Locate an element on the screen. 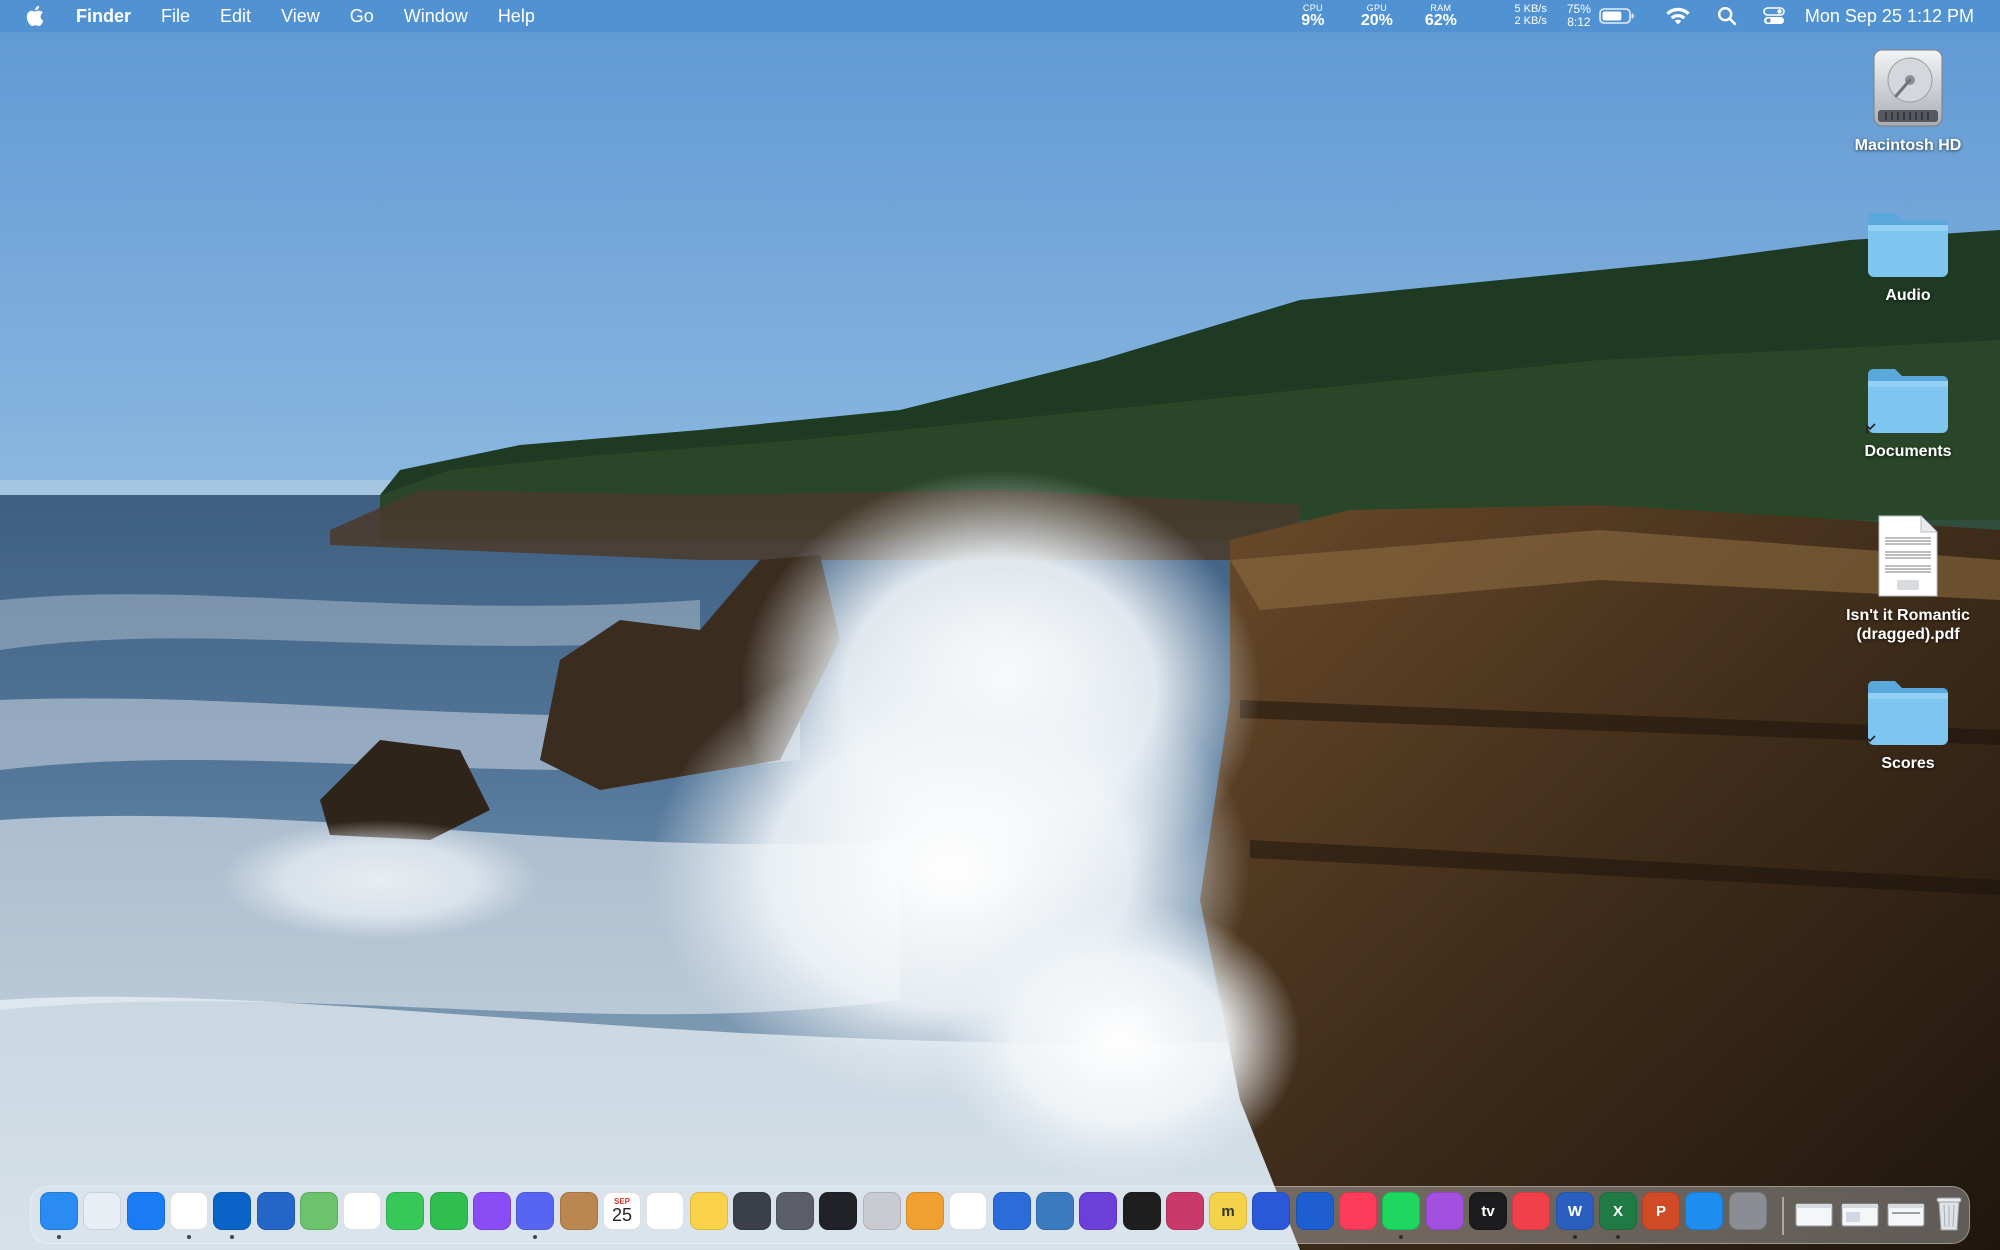 The height and width of the screenshot is (1250, 2000). apple-tv-icon: tv is located at coordinates (1488, 1211).